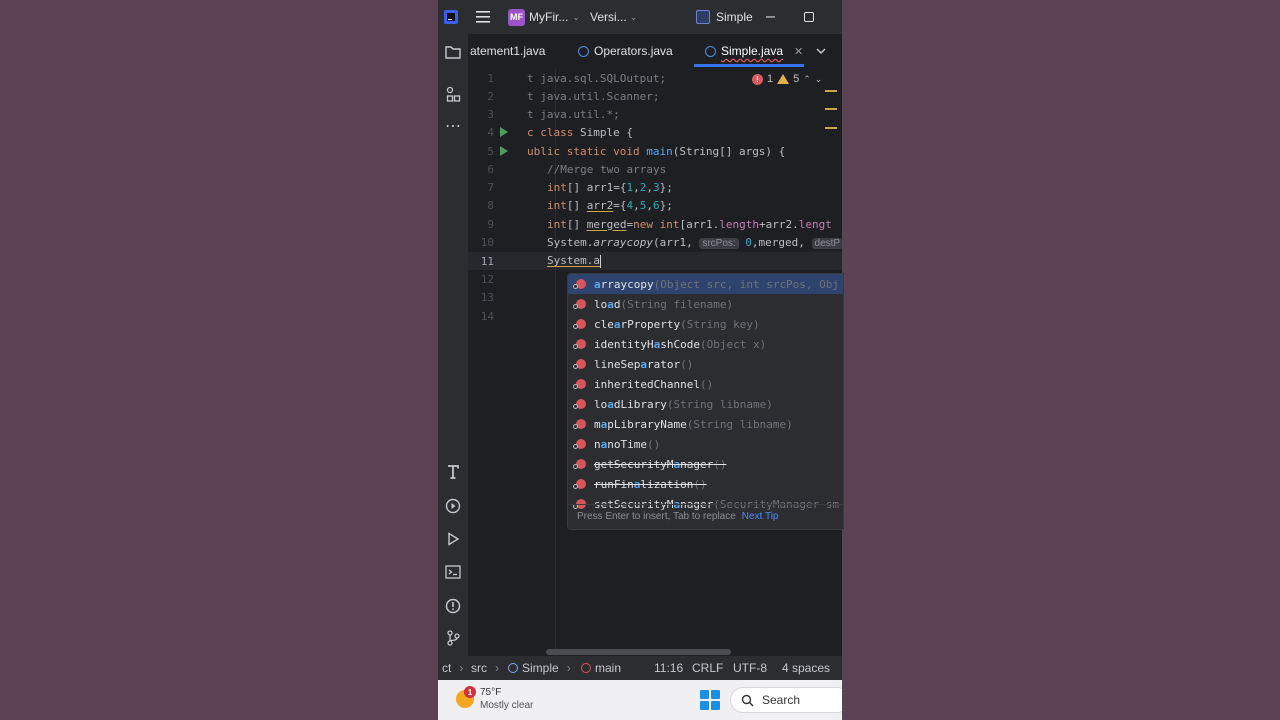 The width and height of the screenshot is (1280, 720). Describe the element at coordinates (705, 444) in the screenshot. I see `completion-item: nanoTime()` at that location.